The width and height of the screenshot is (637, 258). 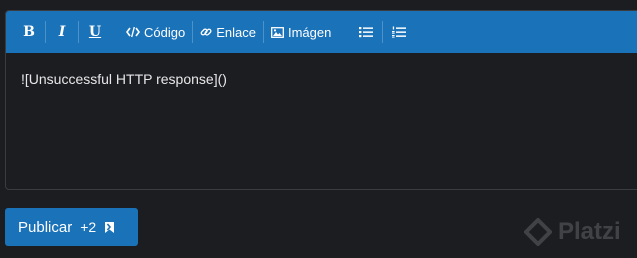 I want to click on code-label: Código, so click(x=165, y=32).